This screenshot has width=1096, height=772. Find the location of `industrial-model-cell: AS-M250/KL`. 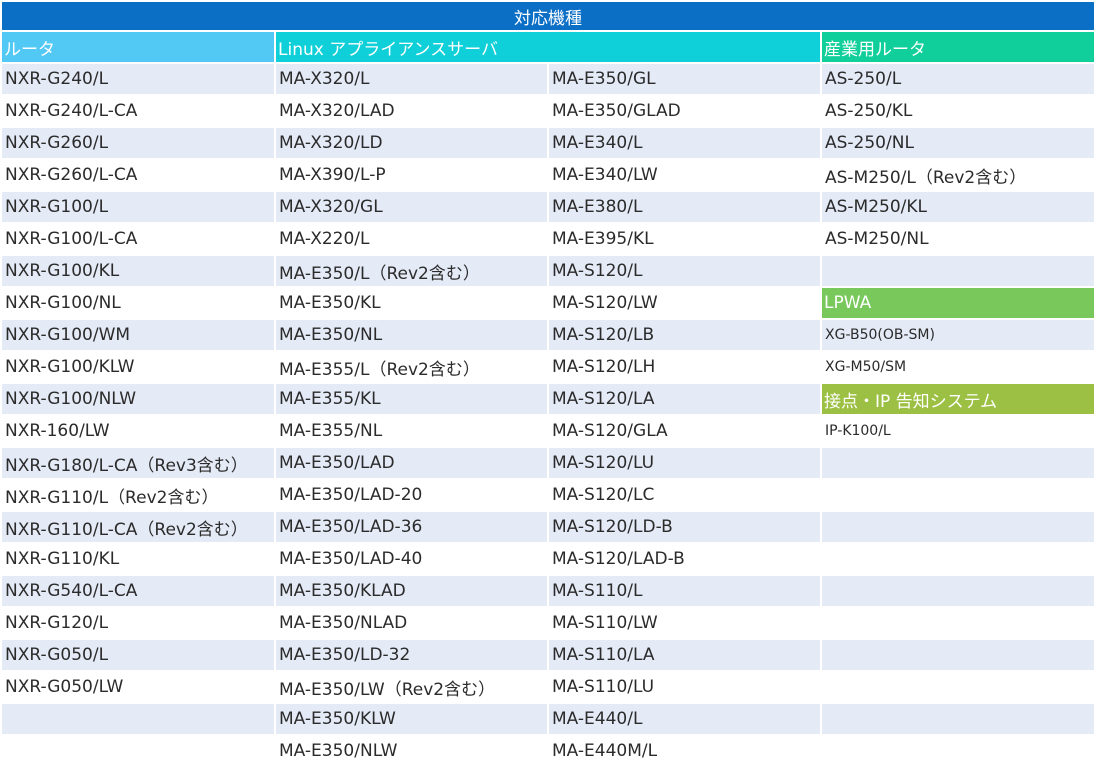

industrial-model-cell: AS-M250/KL is located at coordinates (958, 207).